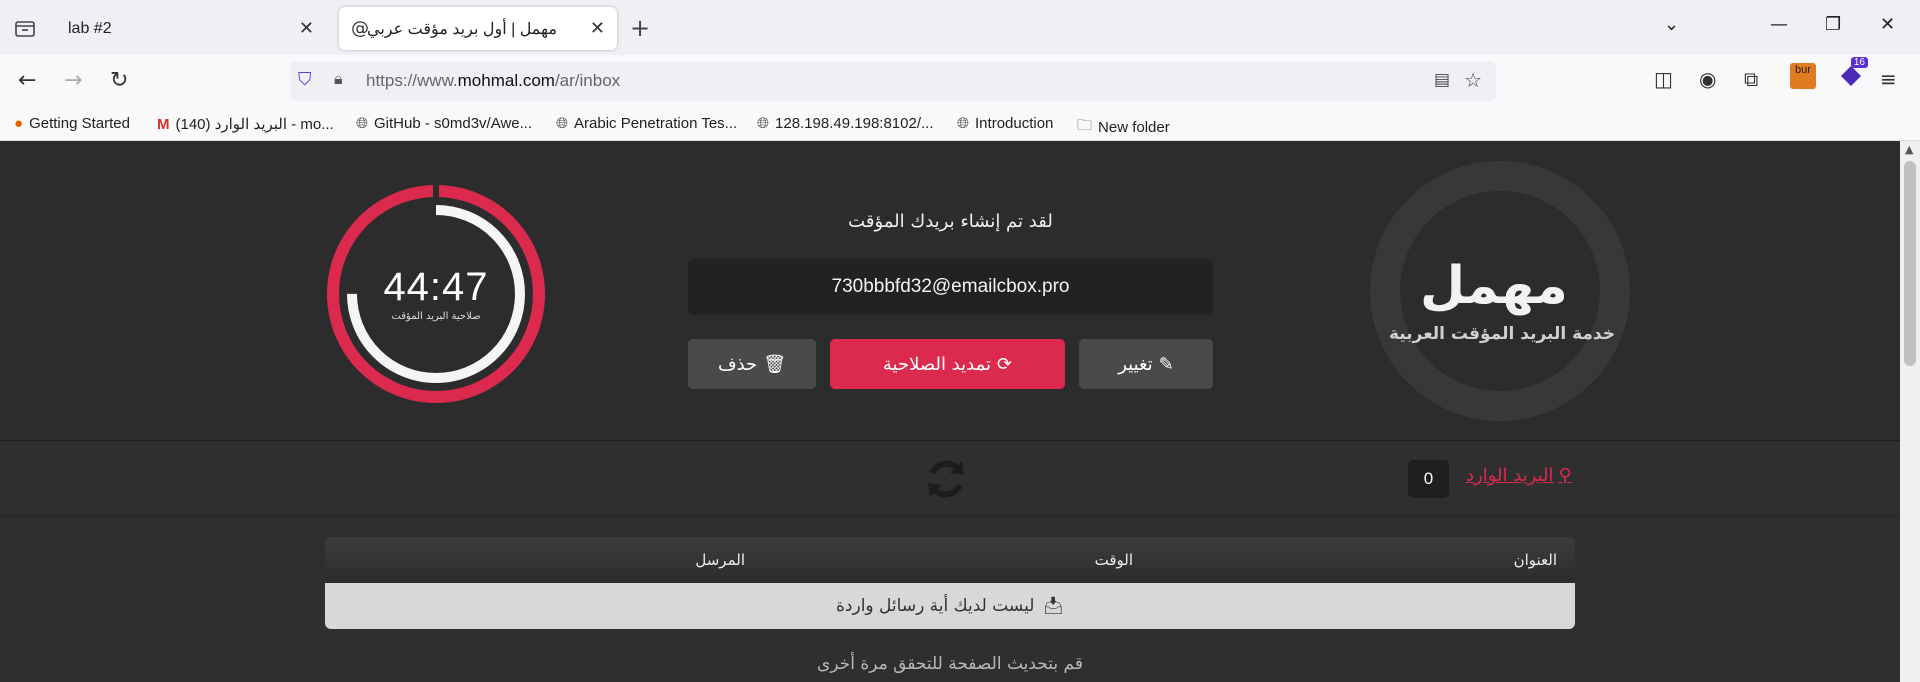  What do you see at coordinates (1671, 24) in the screenshot?
I see `chevron-down-icon: ⌄` at bounding box center [1671, 24].